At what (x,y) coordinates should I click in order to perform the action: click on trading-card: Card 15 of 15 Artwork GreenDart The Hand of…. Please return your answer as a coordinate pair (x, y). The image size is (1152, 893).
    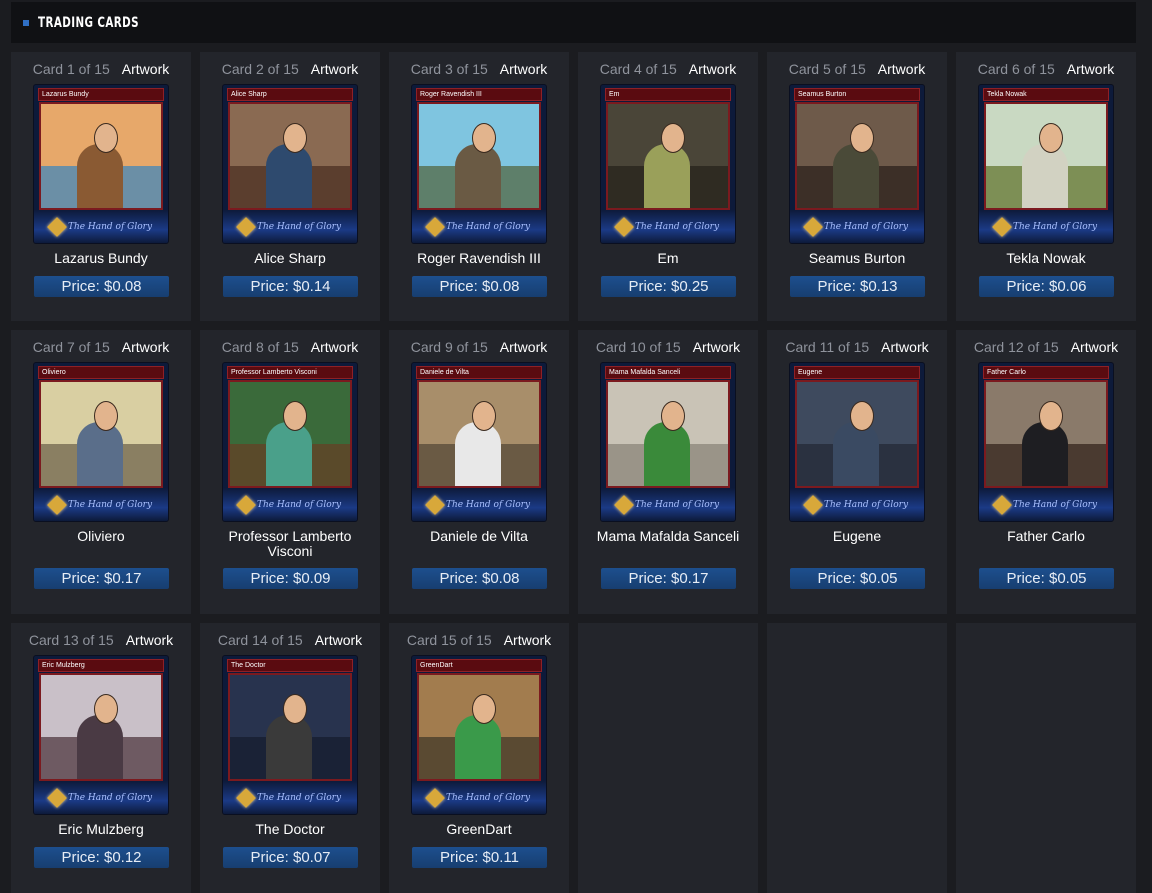
    Looking at the image, I should click on (479, 758).